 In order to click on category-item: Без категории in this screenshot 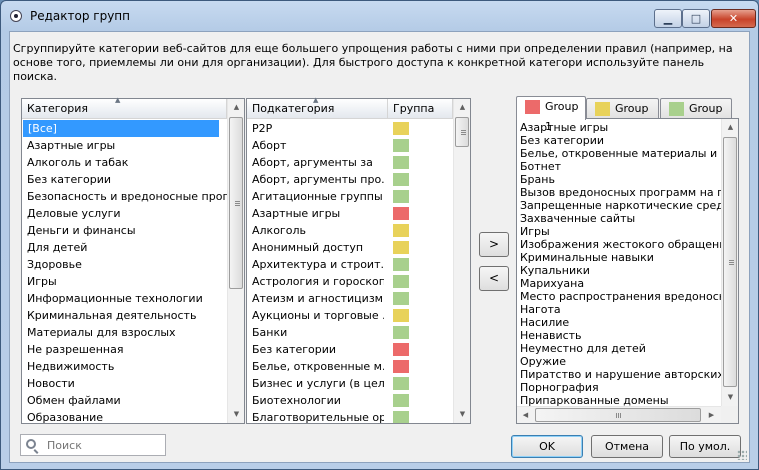, I will do `click(124, 179)`.